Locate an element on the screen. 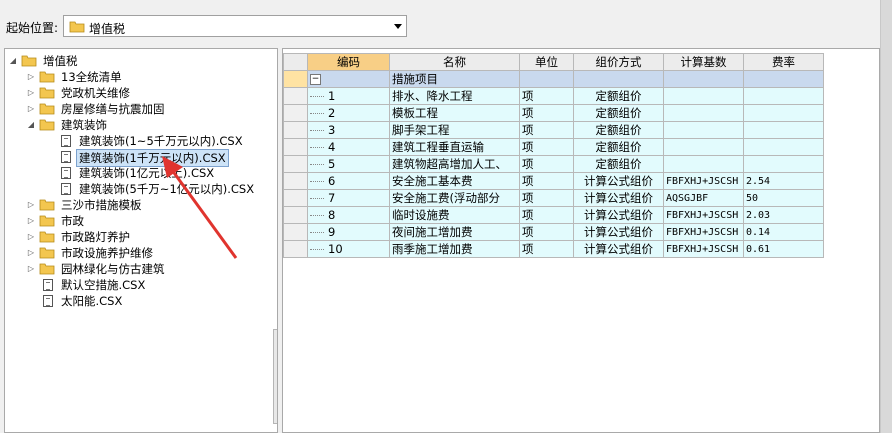  code-cell: 1 is located at coordinates (348, 96).